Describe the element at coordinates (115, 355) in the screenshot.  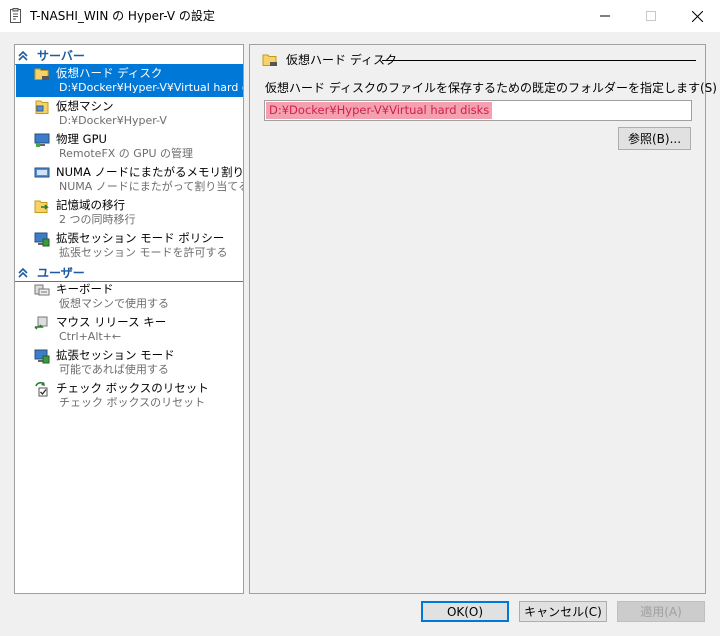
I see `nav-item-label: 拡張セッション モード` at that location.